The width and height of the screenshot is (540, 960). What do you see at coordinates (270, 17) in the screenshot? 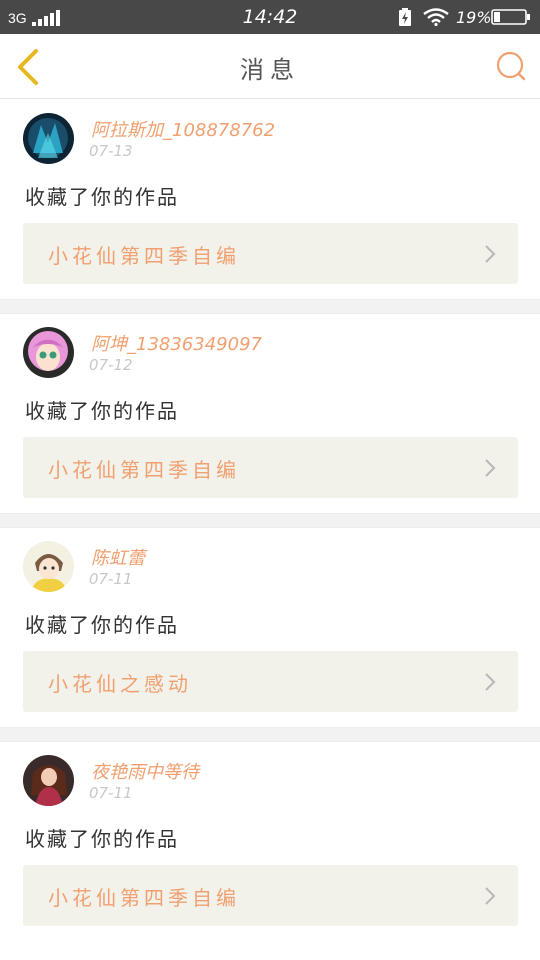
I see `status-bar: 3G 14:42 19%` at bounding box center [270, 17].